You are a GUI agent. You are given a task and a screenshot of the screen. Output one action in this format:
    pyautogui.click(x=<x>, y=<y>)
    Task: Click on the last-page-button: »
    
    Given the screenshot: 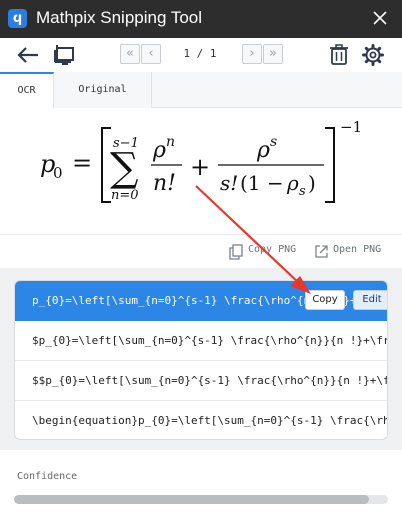 What is the action you would take?
    pyautogui.click(x=273, y=54)
    